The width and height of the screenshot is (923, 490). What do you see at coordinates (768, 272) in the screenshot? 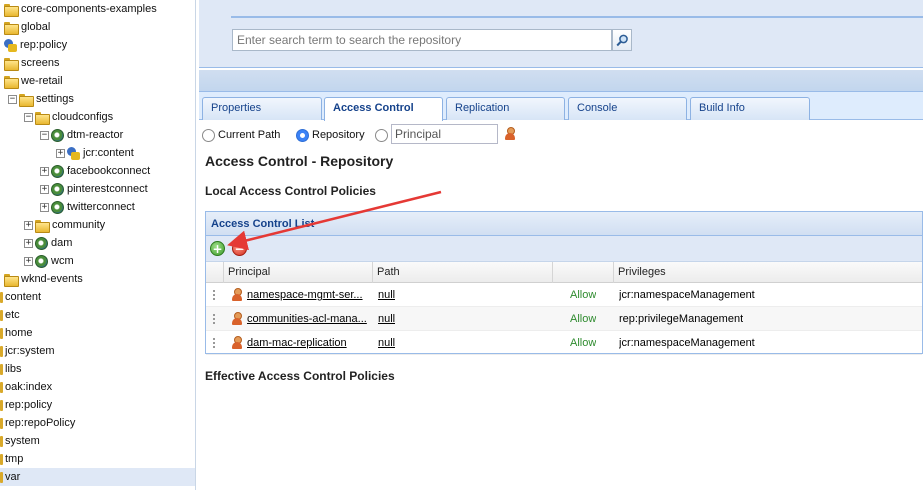
I see `column-privileges: Privileges` at bounding box center [768, 272].